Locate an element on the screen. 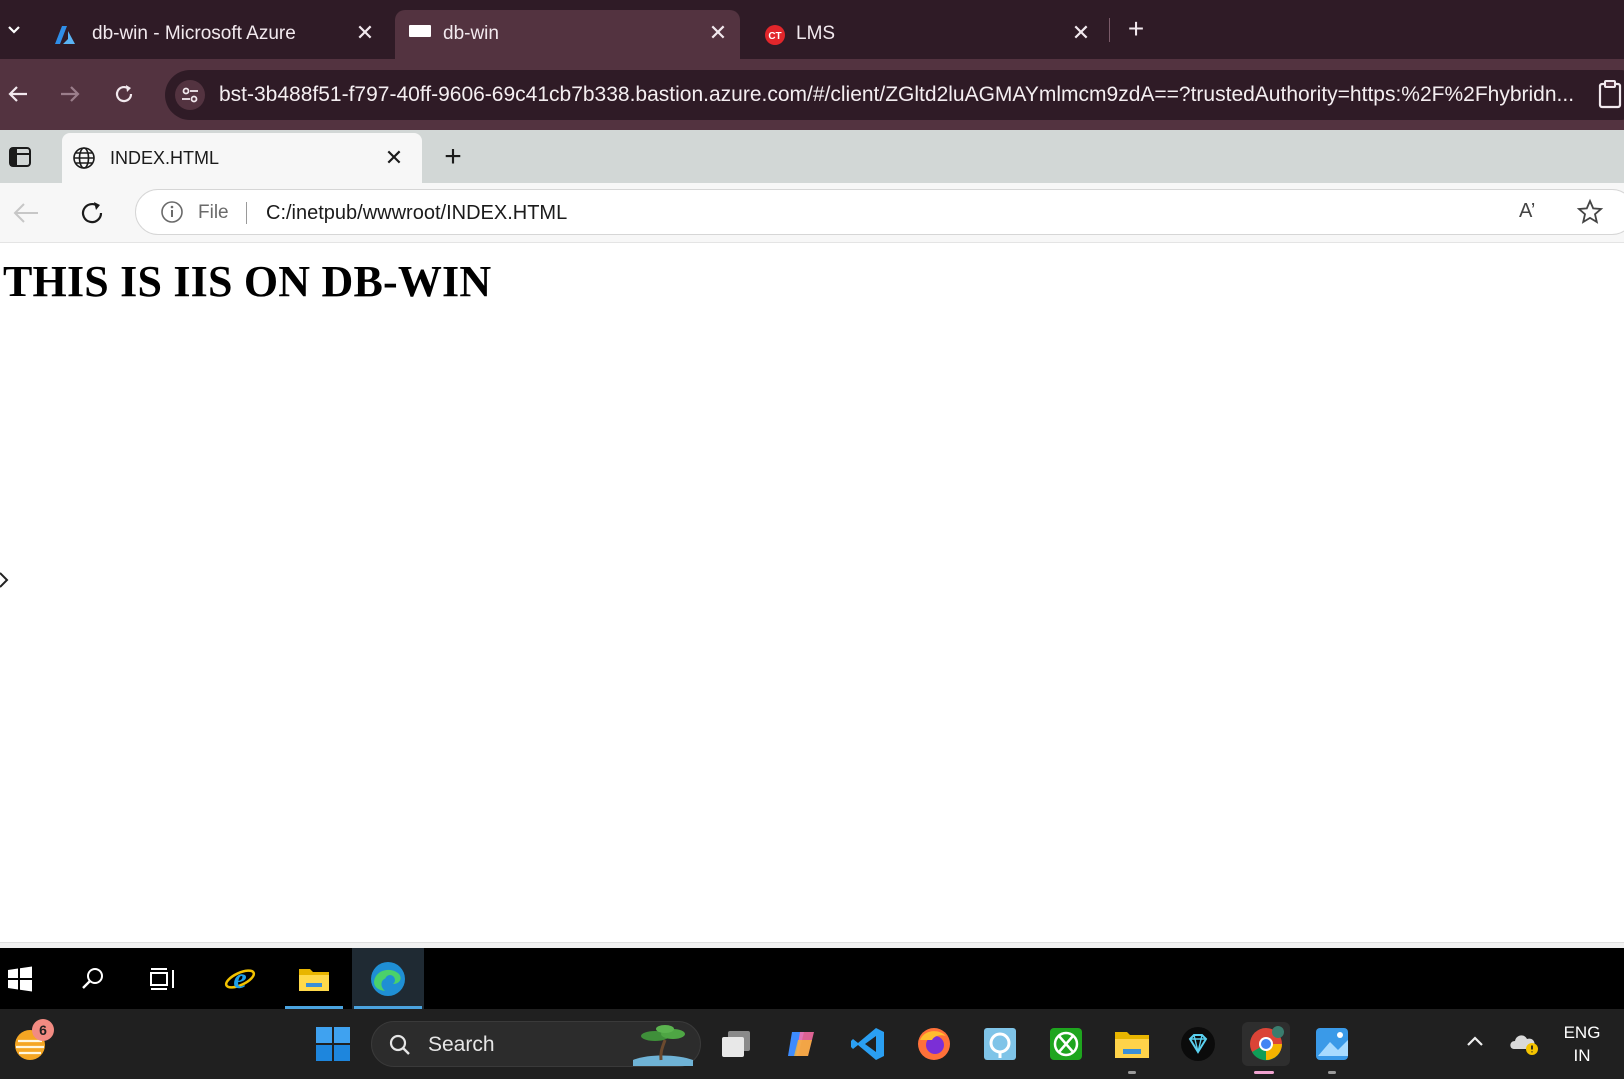  vscode-icon is located at coordinates (868, 1044).